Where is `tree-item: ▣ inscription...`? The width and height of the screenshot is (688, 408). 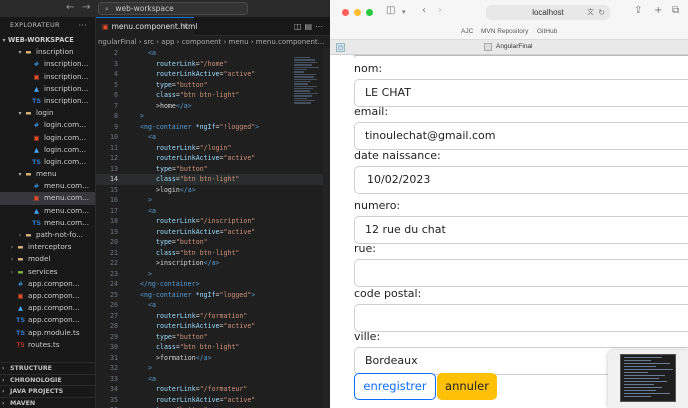 tree-item: ▣ inscription... is located at coordinates (47, 77).